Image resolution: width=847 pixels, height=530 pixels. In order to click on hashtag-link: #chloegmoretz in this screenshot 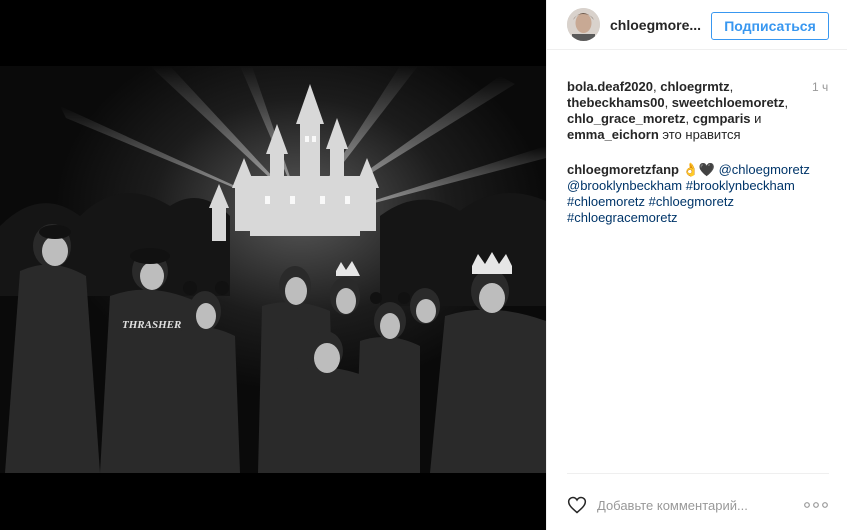, I will do `click(691, 201)`.